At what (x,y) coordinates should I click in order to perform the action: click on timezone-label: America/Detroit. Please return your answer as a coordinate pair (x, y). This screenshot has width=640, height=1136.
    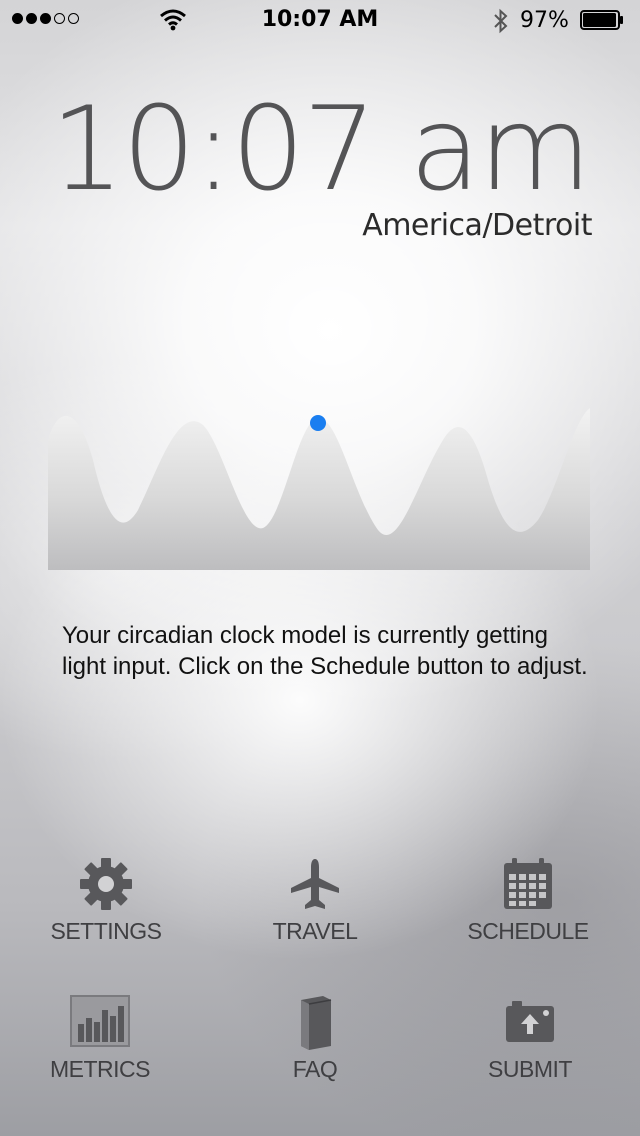
    Looking at the image, I should click on (477, 225).